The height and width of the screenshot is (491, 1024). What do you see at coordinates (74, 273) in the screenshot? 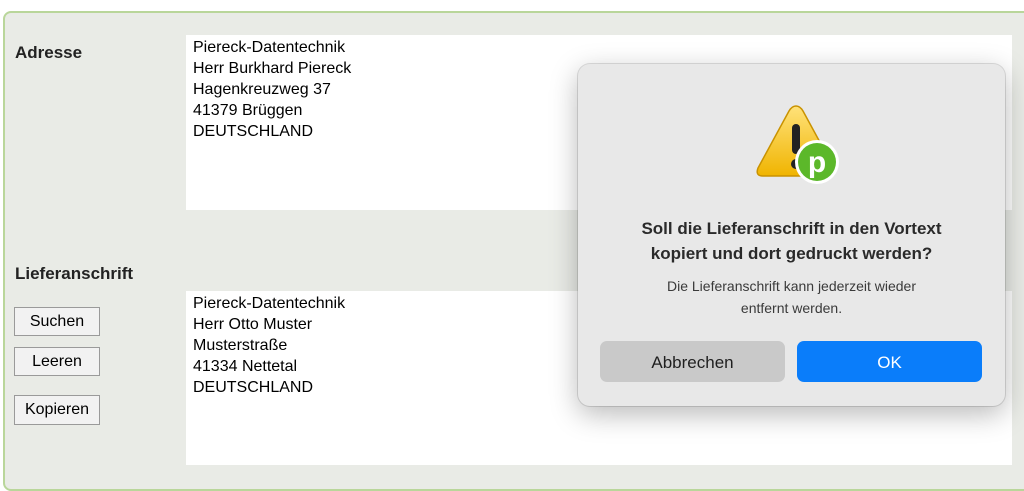
I see `delivery-address-label: Lieferanschrift` at bounding box center [74, 273].